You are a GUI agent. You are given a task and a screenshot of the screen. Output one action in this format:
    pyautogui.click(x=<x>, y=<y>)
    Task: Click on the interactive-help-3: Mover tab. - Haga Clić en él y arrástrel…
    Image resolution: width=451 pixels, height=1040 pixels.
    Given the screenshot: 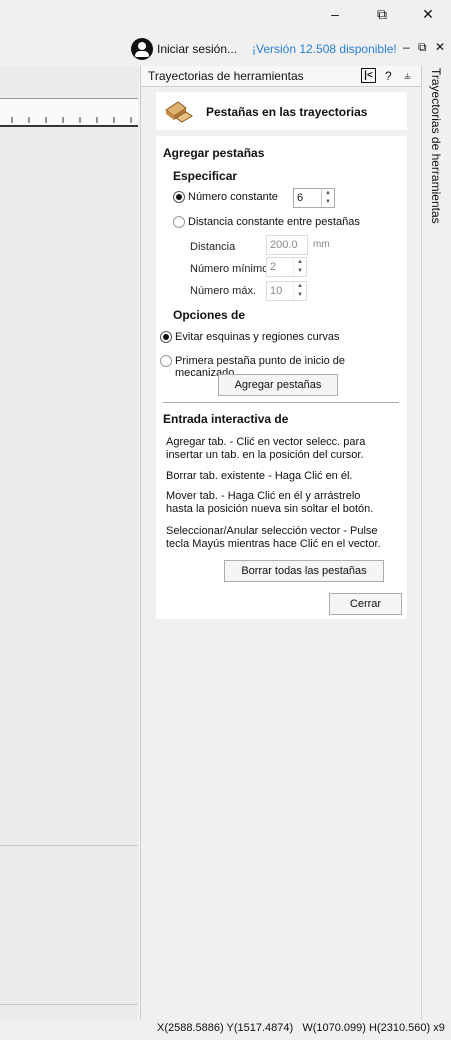 What is the action you would take?
    pyautogui.click(x=270, y=502)
    